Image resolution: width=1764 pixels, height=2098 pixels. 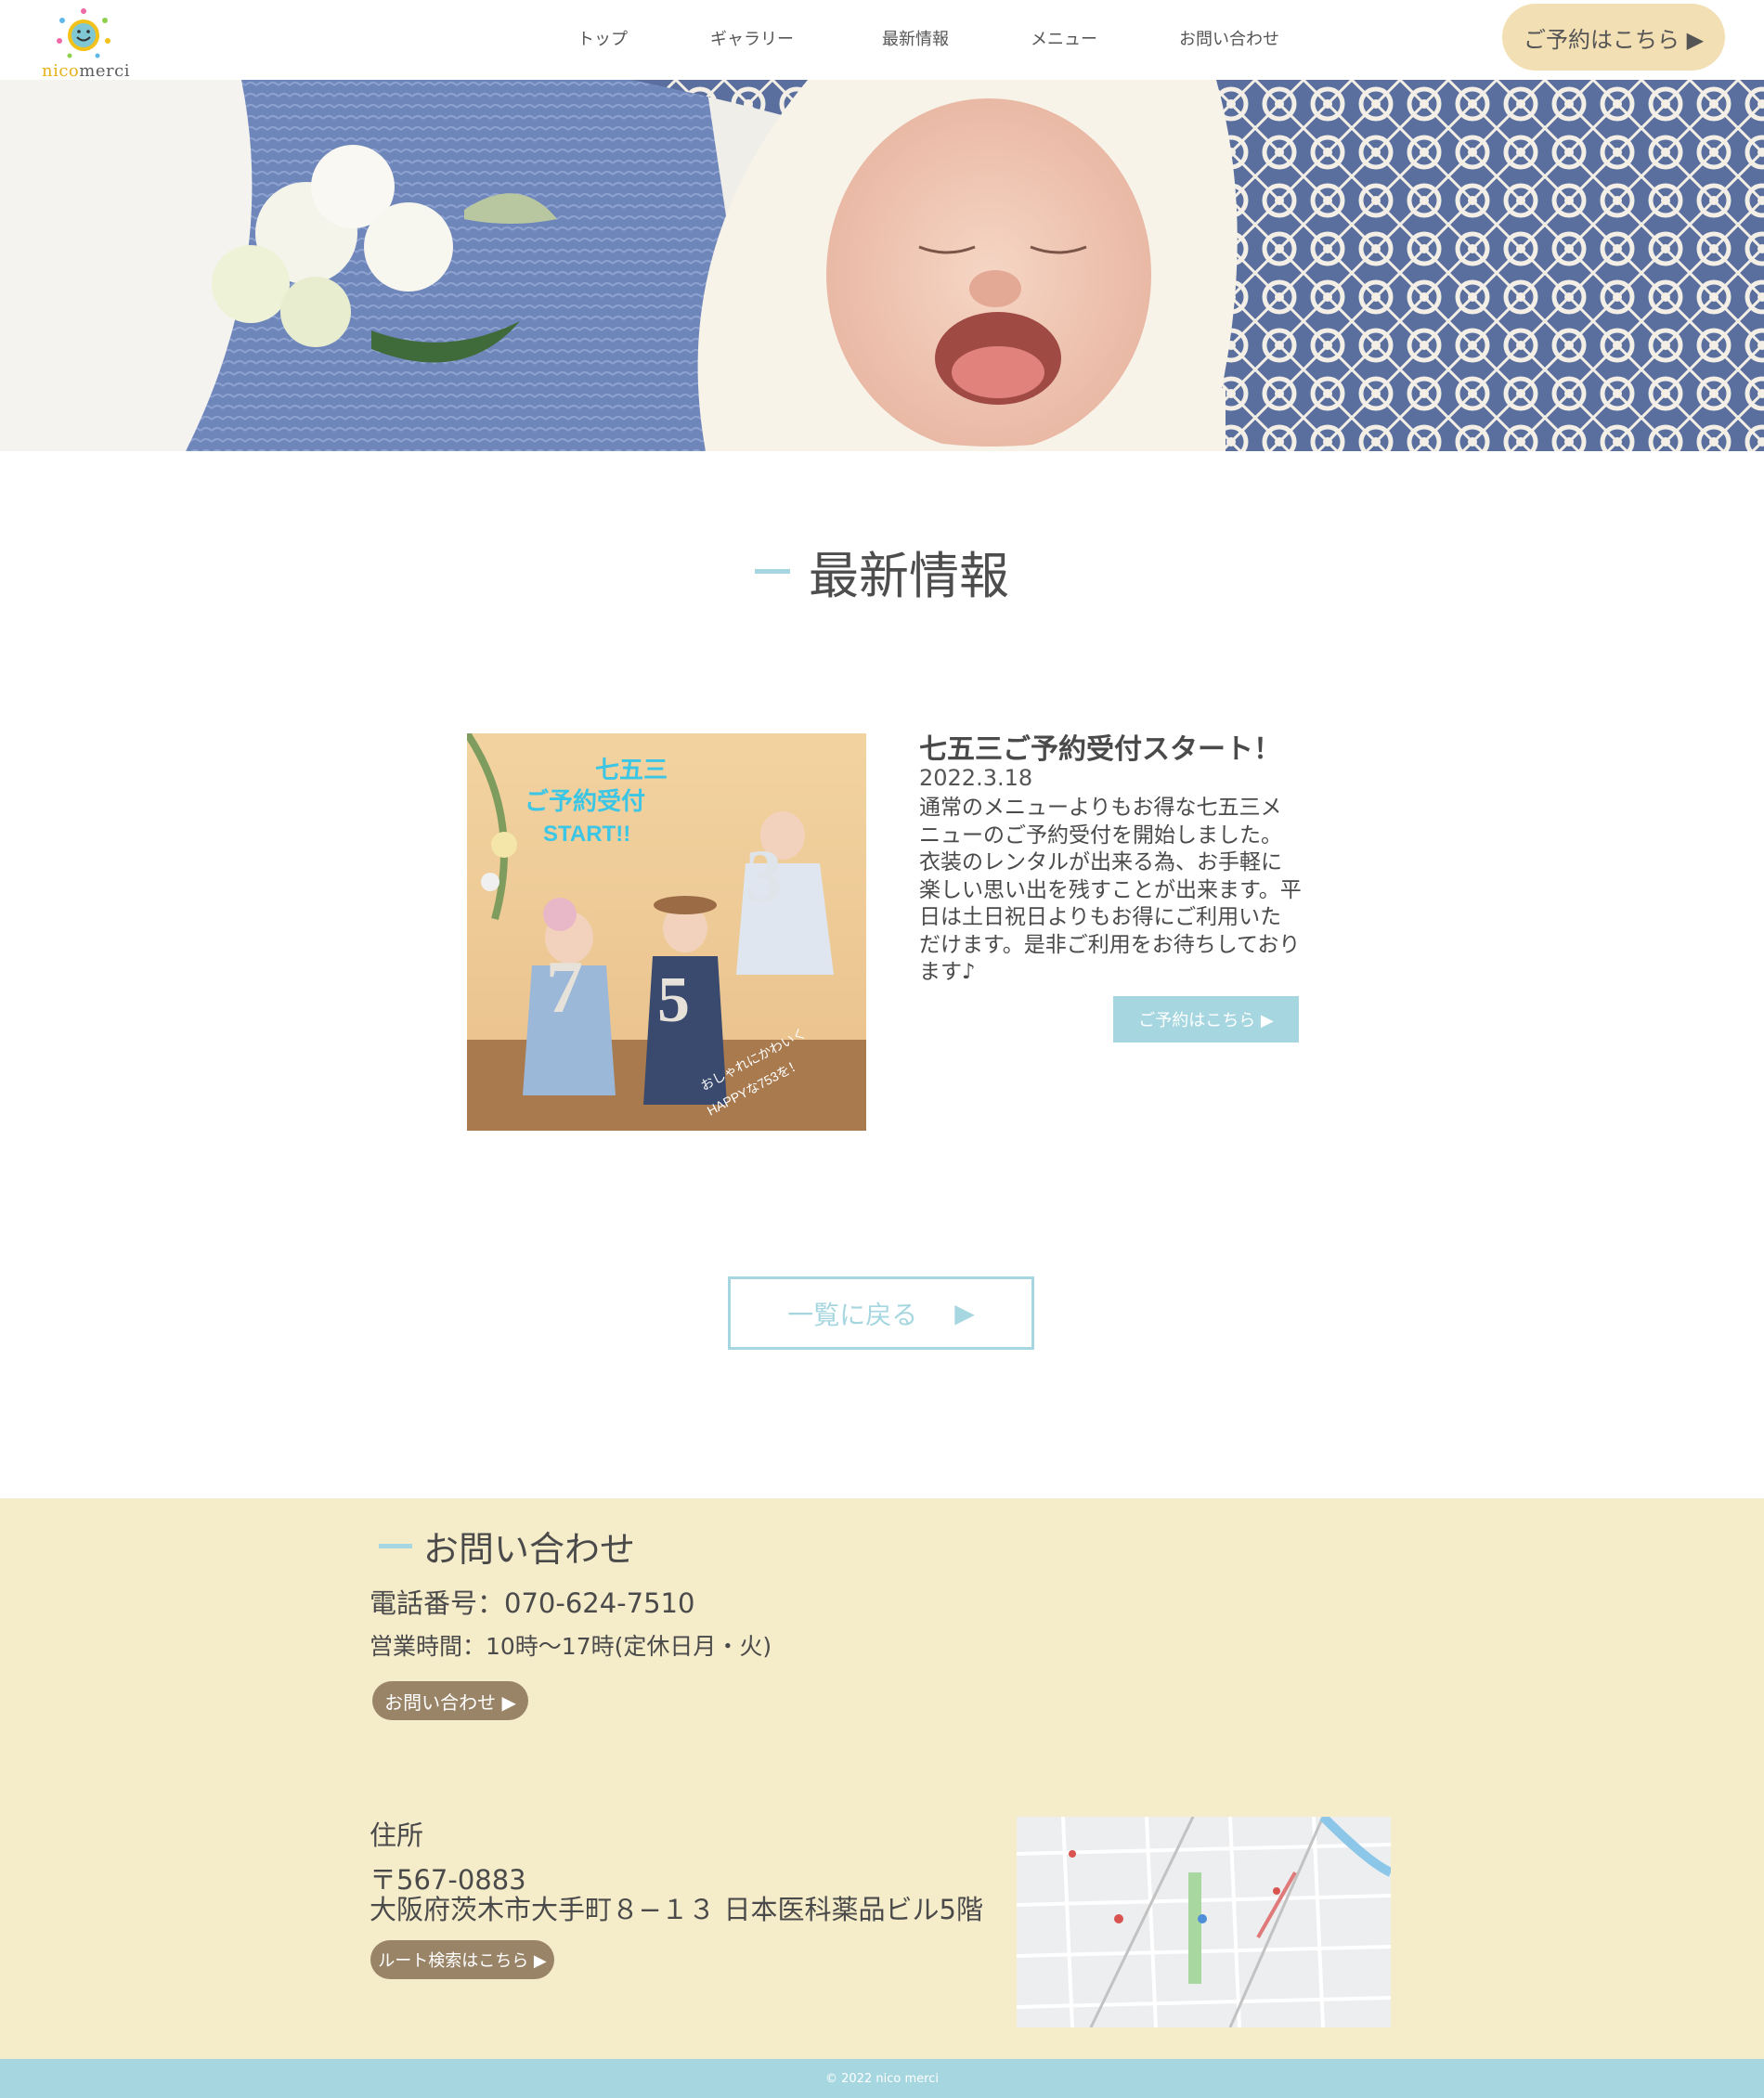 What do you see at coordinates (752, 38) in the screenshot?
I see `nav-item-gallery: ギャラリー` at bounding box center [752, 38].